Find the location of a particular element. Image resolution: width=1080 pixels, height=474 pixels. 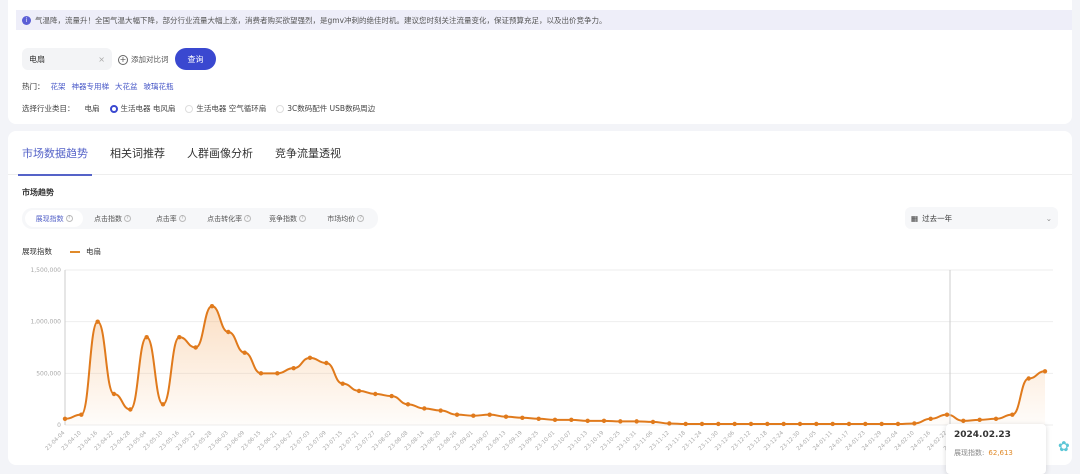

category-option-label: 生活电器 空气循环扇 is located at coordinates (231, 108).